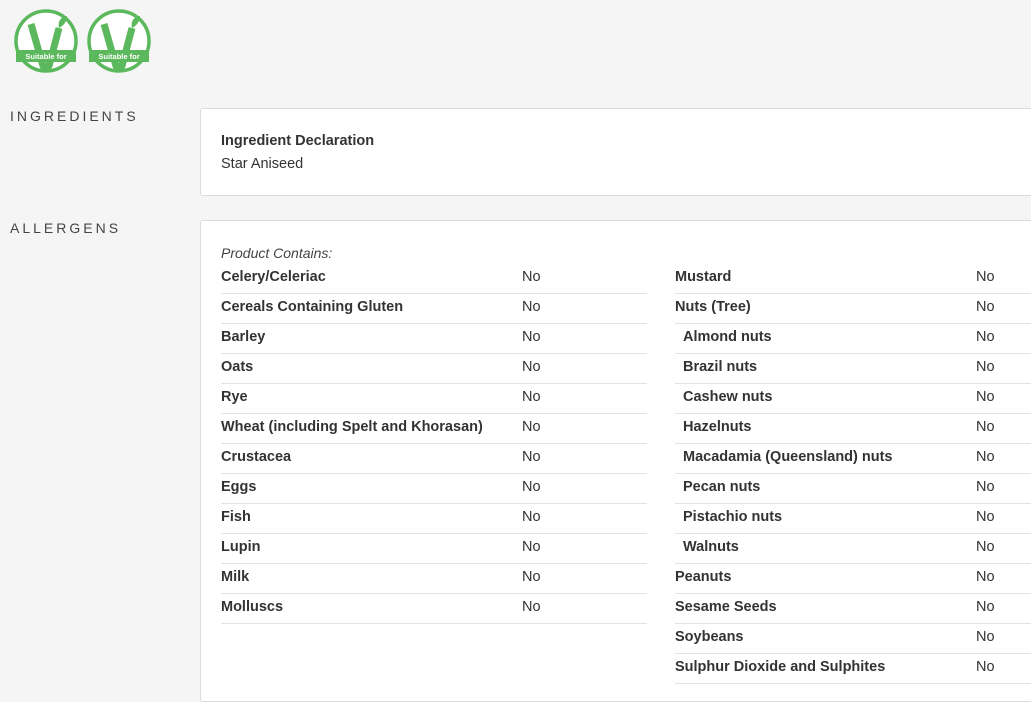 The image size is (1031, 702). I want to click on allergen-name: Cashew nuts, so click(728, 397).